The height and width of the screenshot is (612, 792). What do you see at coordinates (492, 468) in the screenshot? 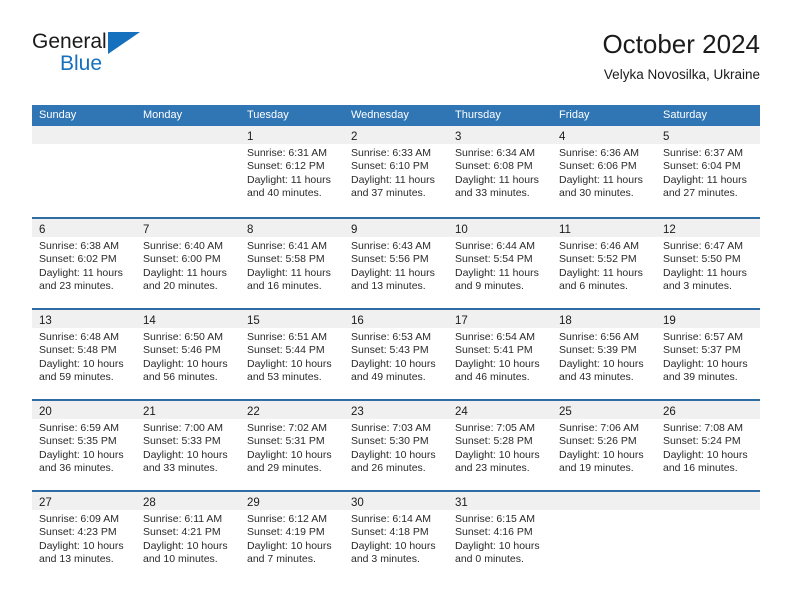
I see `day-detail-line: and 23 minutes.` at bounding box center [492, 468].